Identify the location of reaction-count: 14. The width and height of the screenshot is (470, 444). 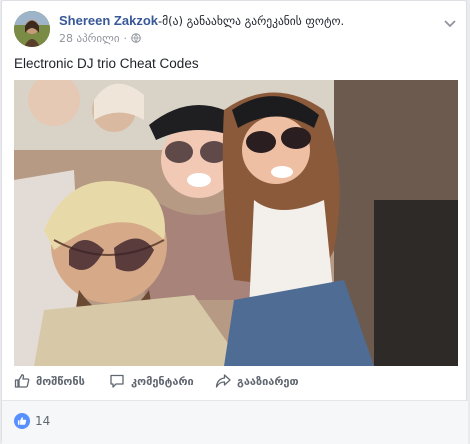
(43, 421).